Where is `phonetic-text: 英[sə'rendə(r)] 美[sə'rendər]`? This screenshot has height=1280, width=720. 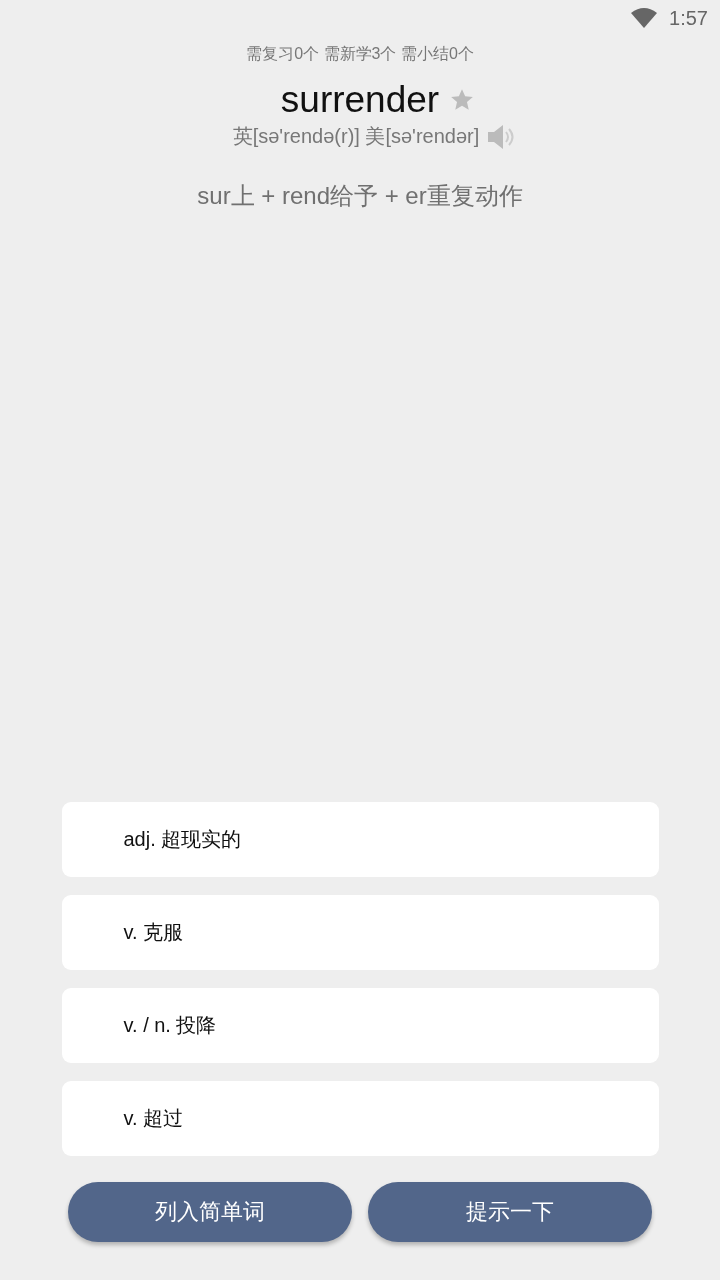 phonetic-text: 英[sə'rendə(r)] 美[sə'rendər] is located at coordinates (356, 136).